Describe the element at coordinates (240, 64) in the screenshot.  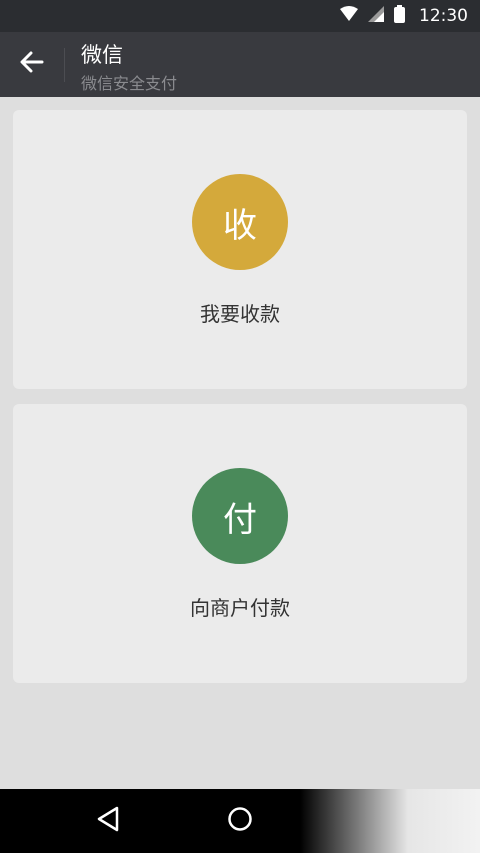
I see `app-bar: 微信 微信安全支付` at that location.